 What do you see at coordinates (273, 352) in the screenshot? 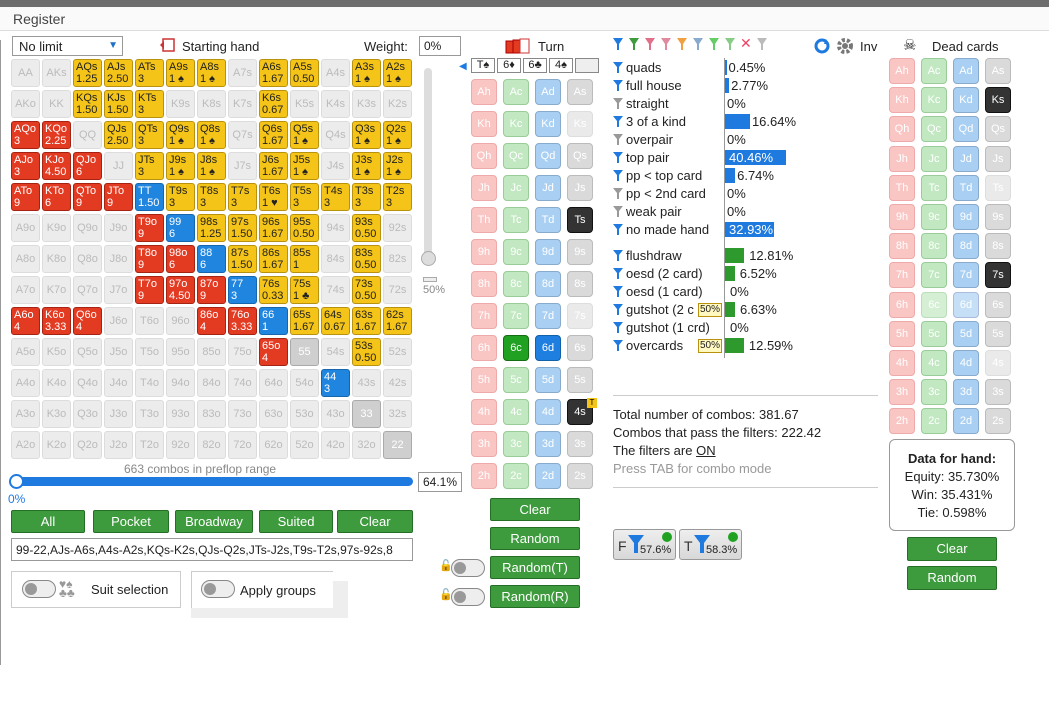
I see `hand-cell: 65o 4` at bounding box center [273, 352].